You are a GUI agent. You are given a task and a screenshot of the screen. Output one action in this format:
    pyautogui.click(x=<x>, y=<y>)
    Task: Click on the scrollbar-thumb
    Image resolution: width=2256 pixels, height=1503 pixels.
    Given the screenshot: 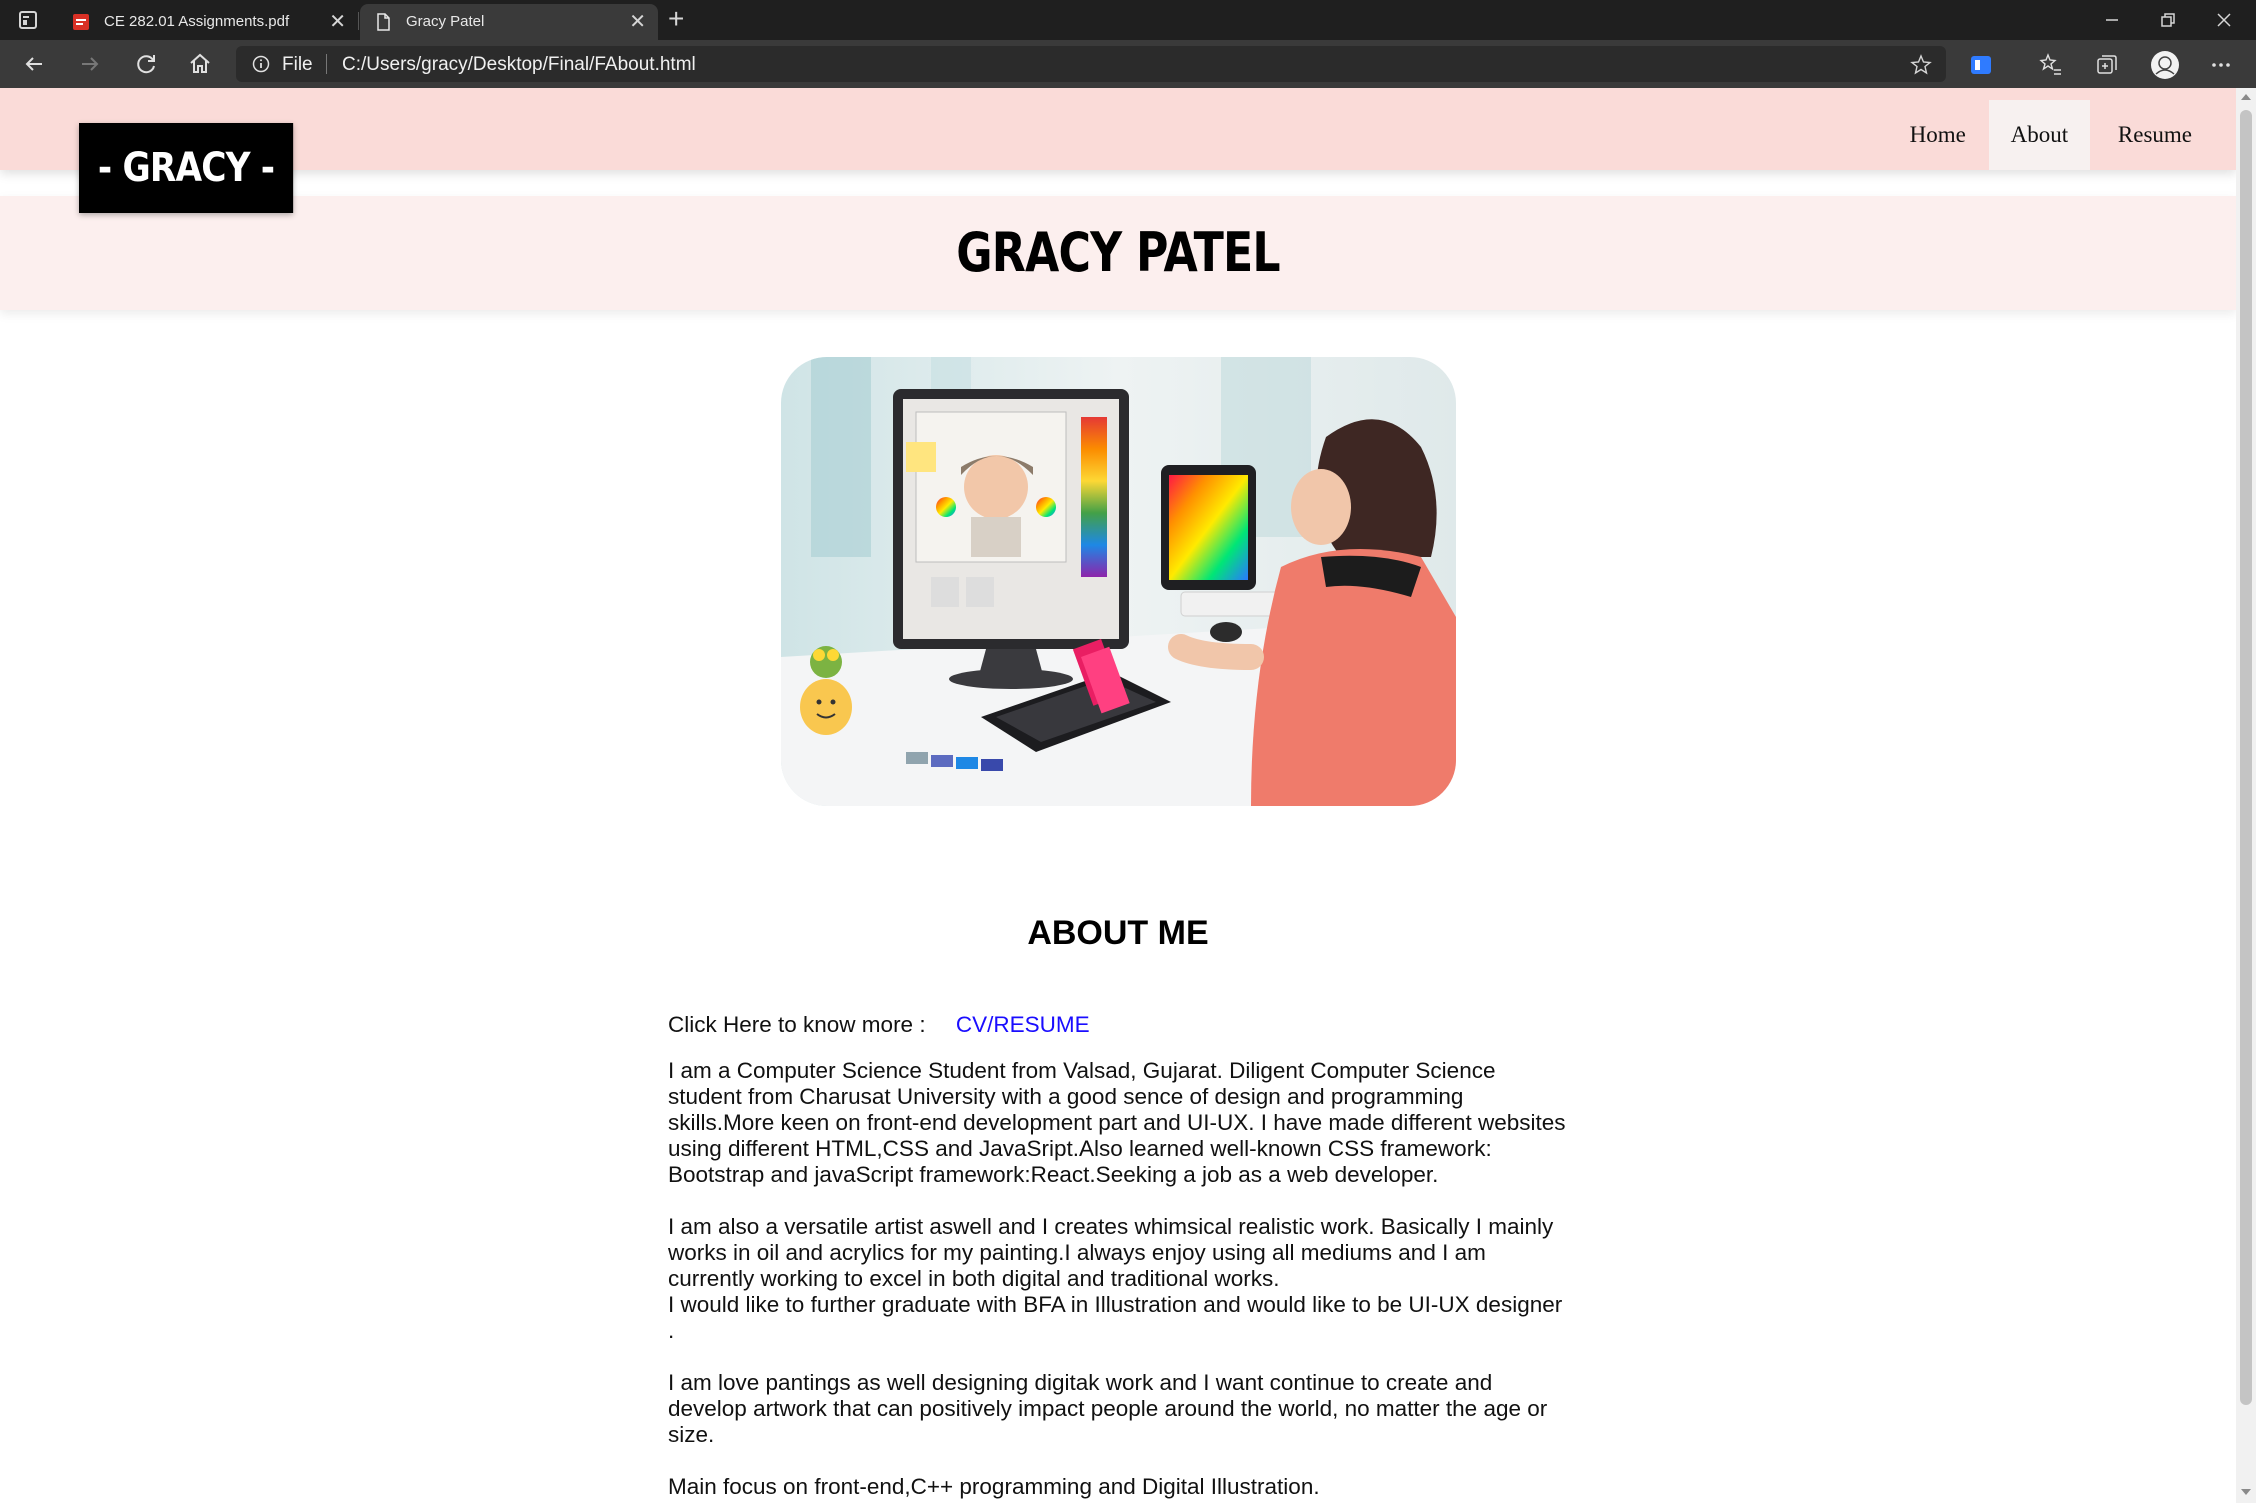 What is the action you would take?
    pyautogui.click(x=2246, y=757)
    